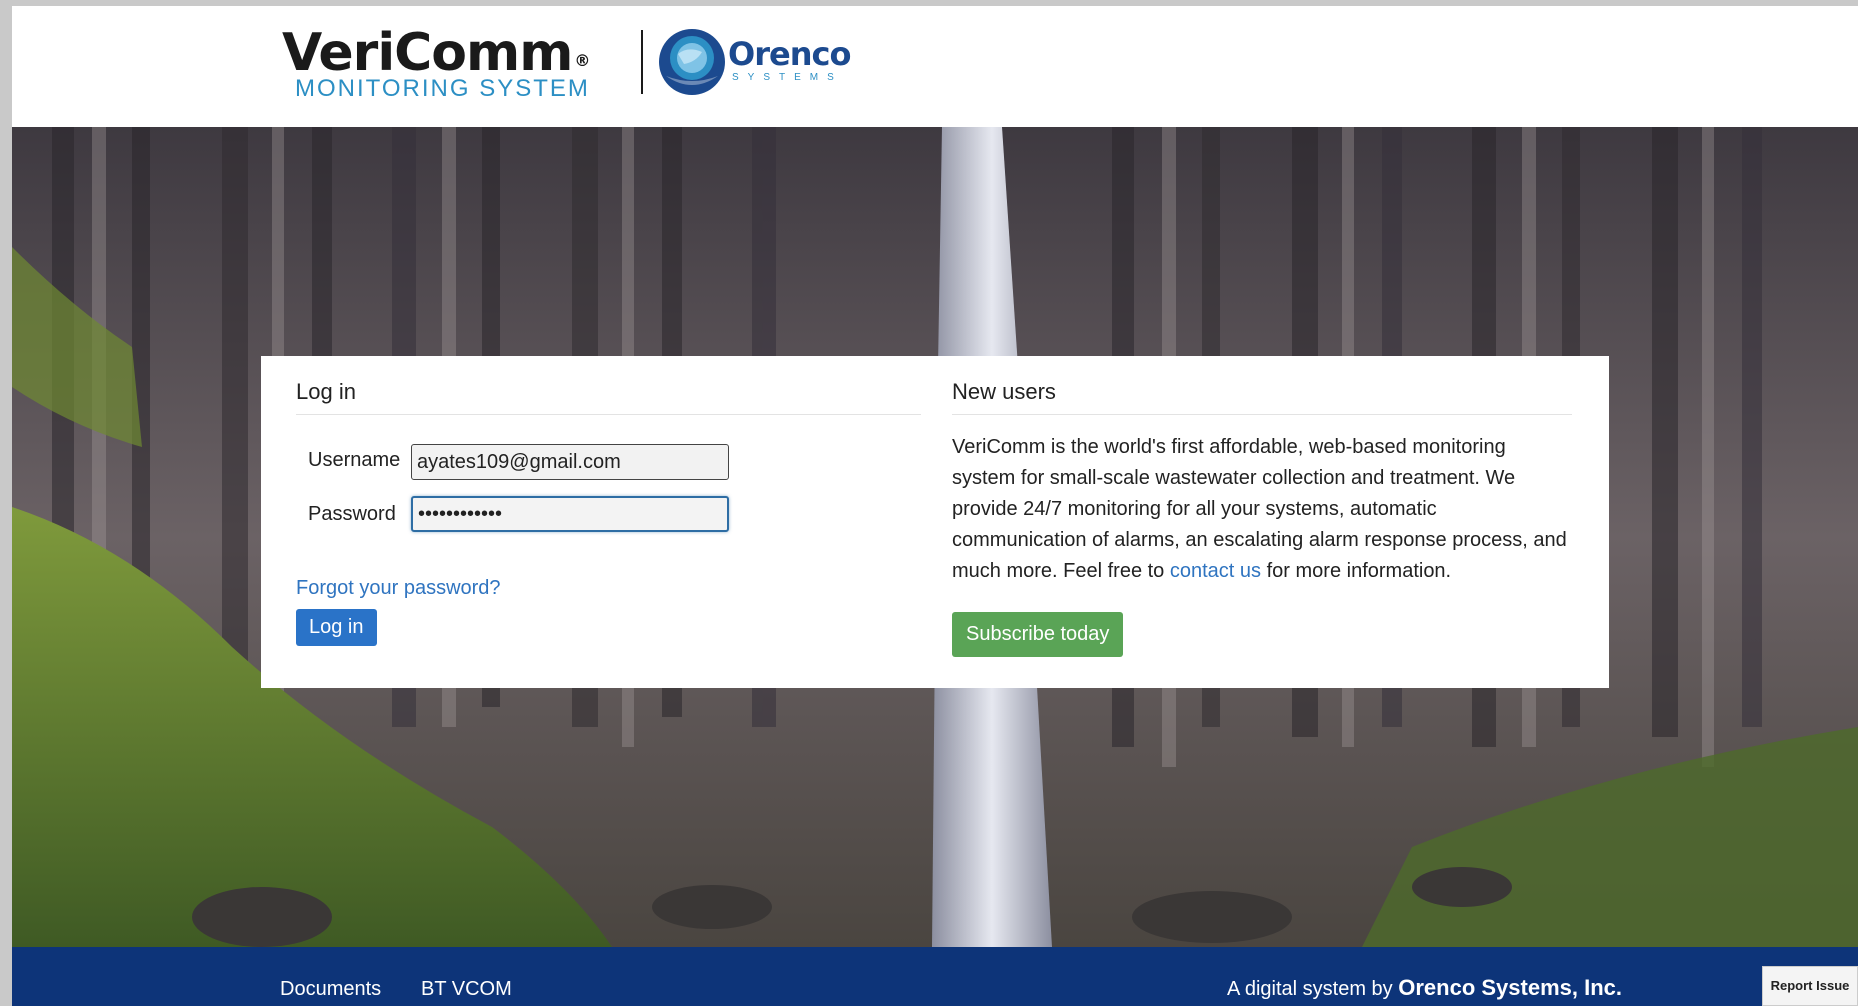  Describe the element at coordinates (352, 514) in the screenshot. I see `password-label: Password` at that location.